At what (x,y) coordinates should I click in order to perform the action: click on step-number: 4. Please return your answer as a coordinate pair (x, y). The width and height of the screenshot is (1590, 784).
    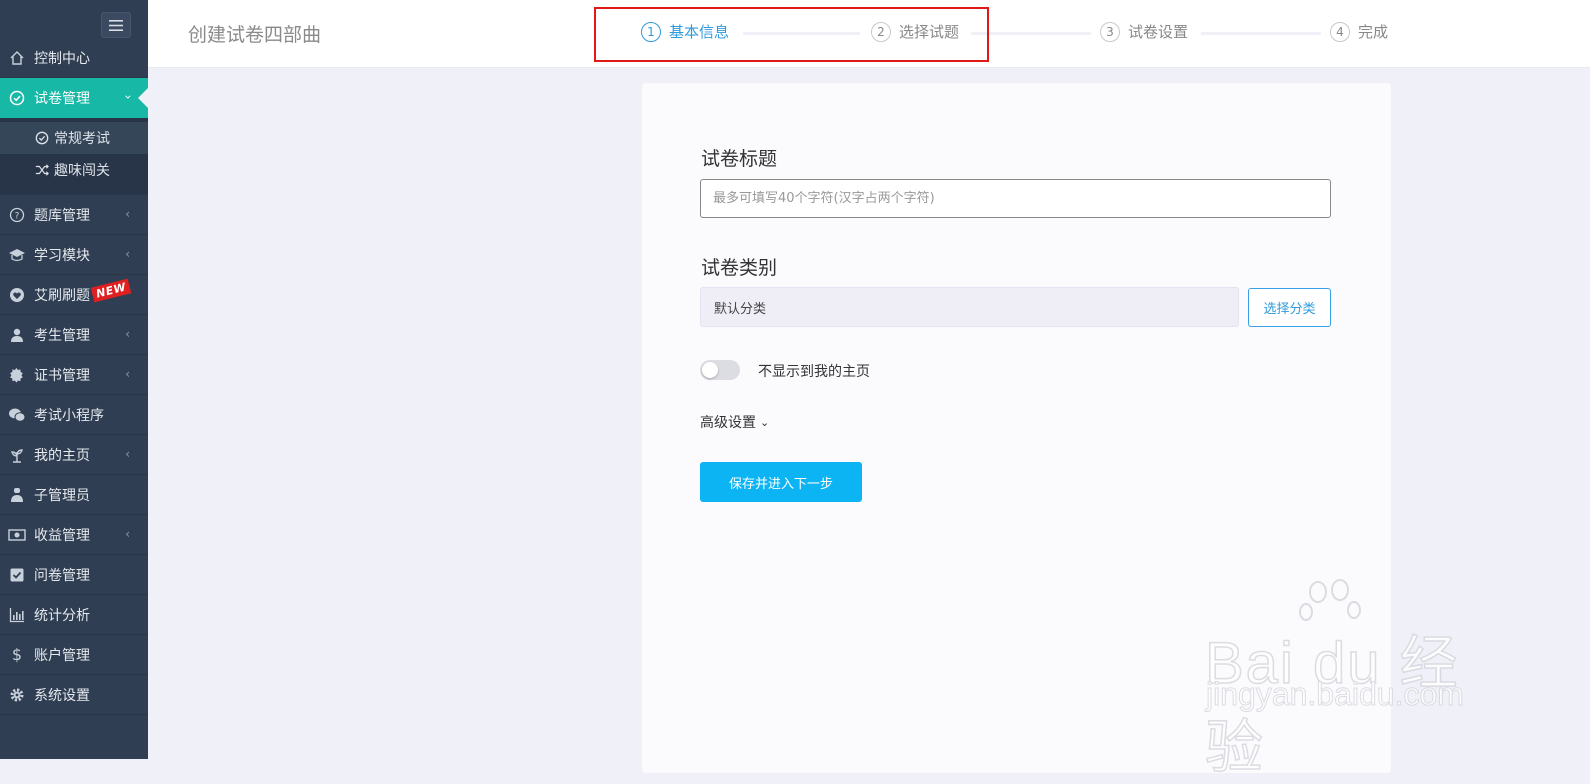
    Looking at the image, I should click on (1340, 31).